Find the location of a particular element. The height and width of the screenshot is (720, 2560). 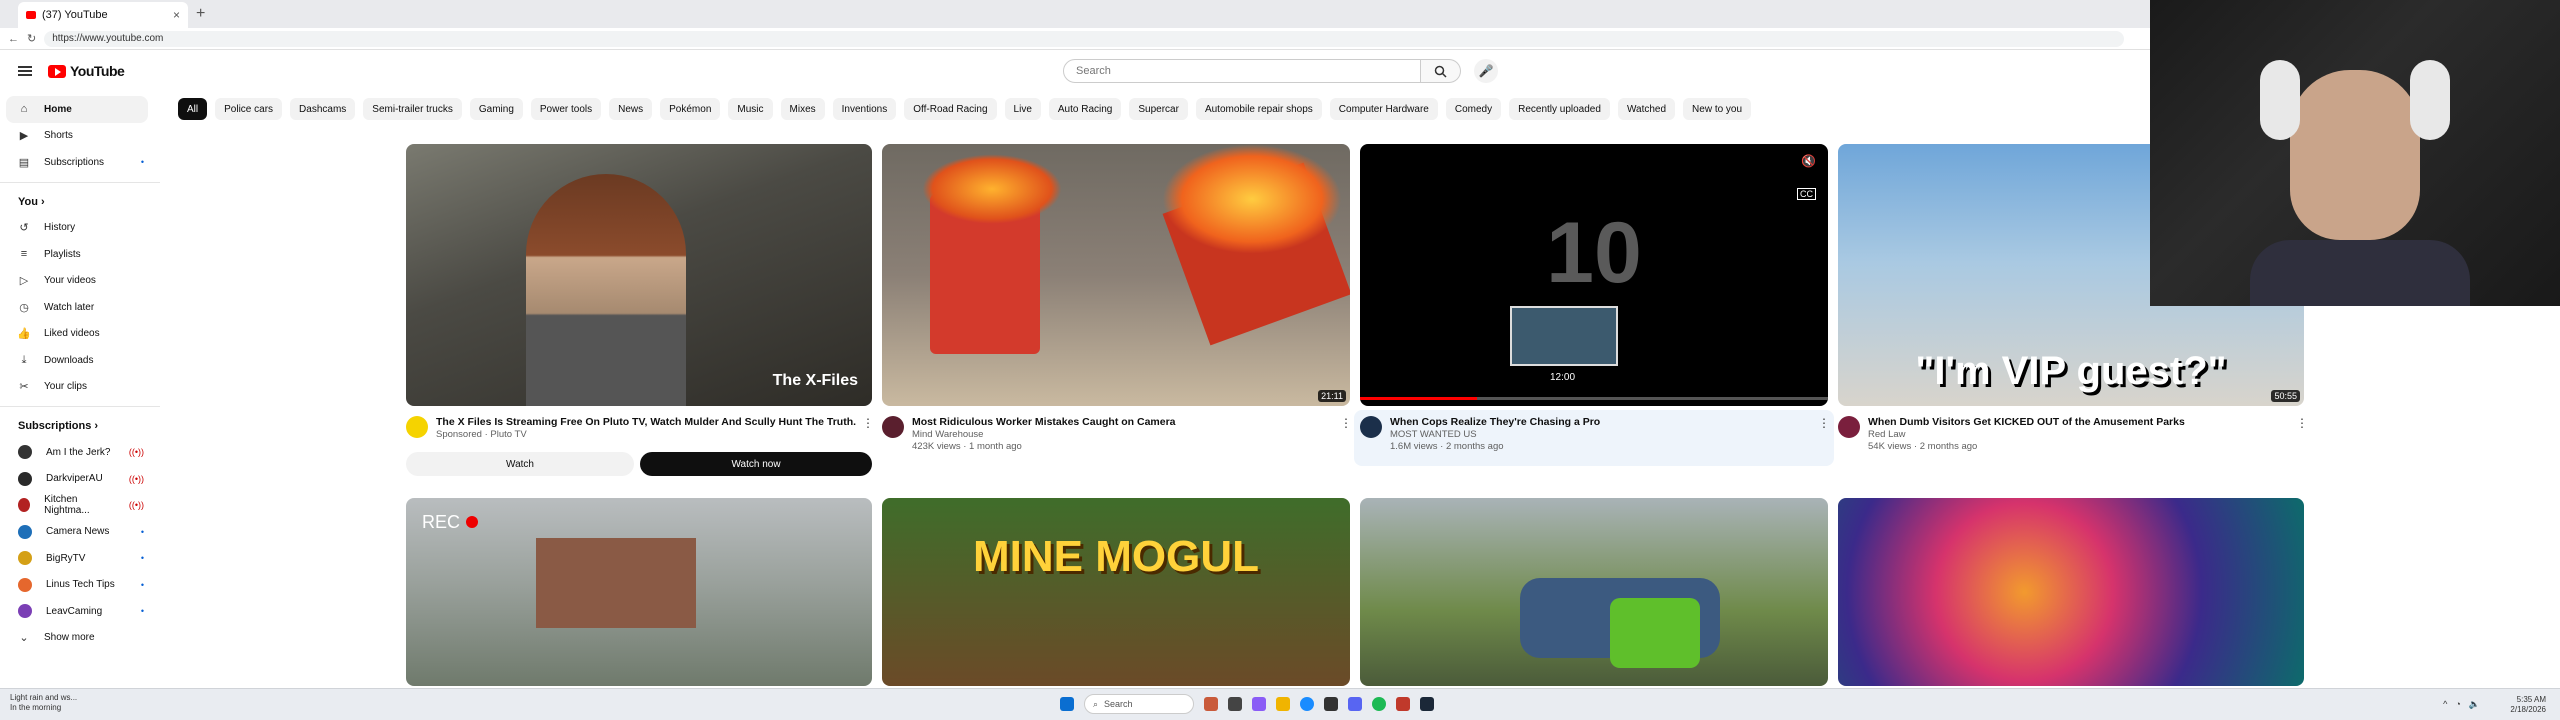

chip-live: Live is located at coordinates (1022, 109).